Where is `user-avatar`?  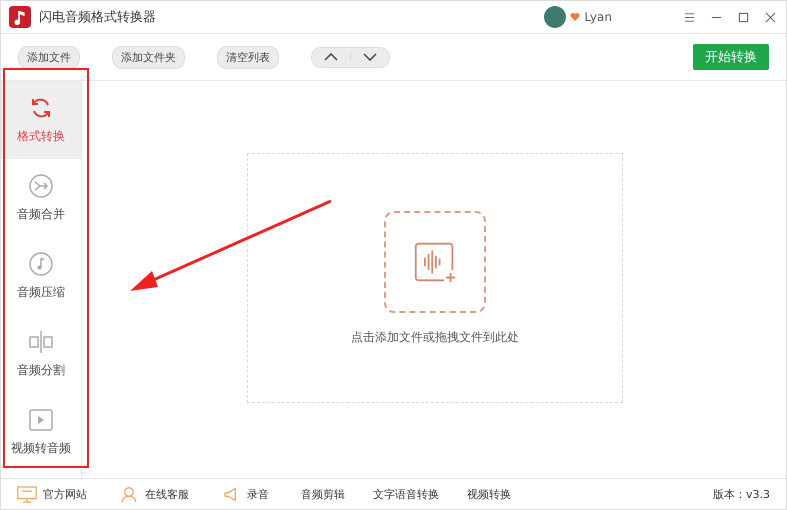
user-avatar is located at coordinates (555, 17).